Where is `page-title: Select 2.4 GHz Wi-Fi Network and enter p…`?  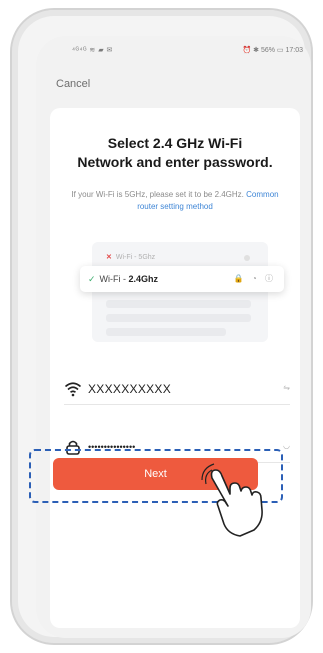 page-title: Select 2.4 GHz Wi-Fi Network and enter p… is located at coordinates (175, 153).